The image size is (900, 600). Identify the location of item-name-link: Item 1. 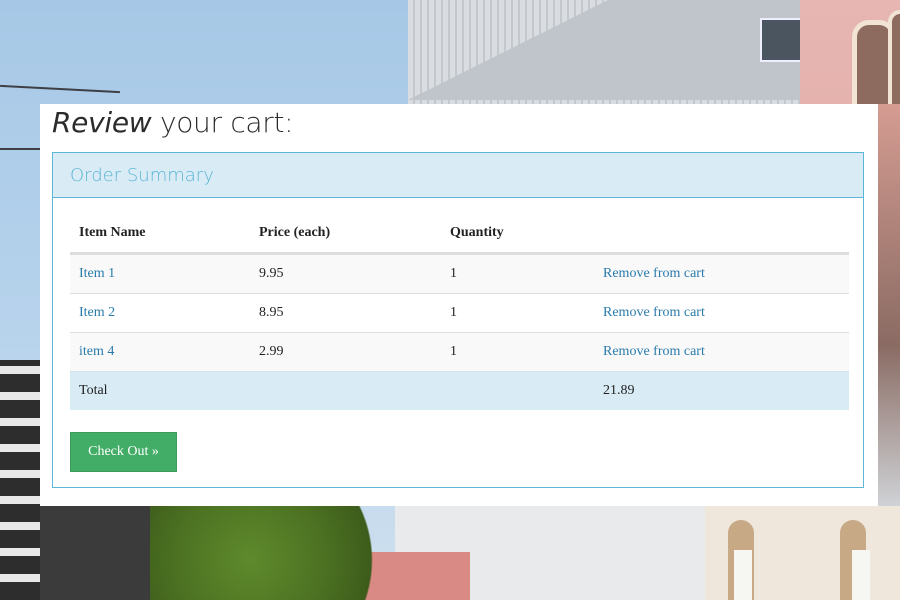
(97, 273).